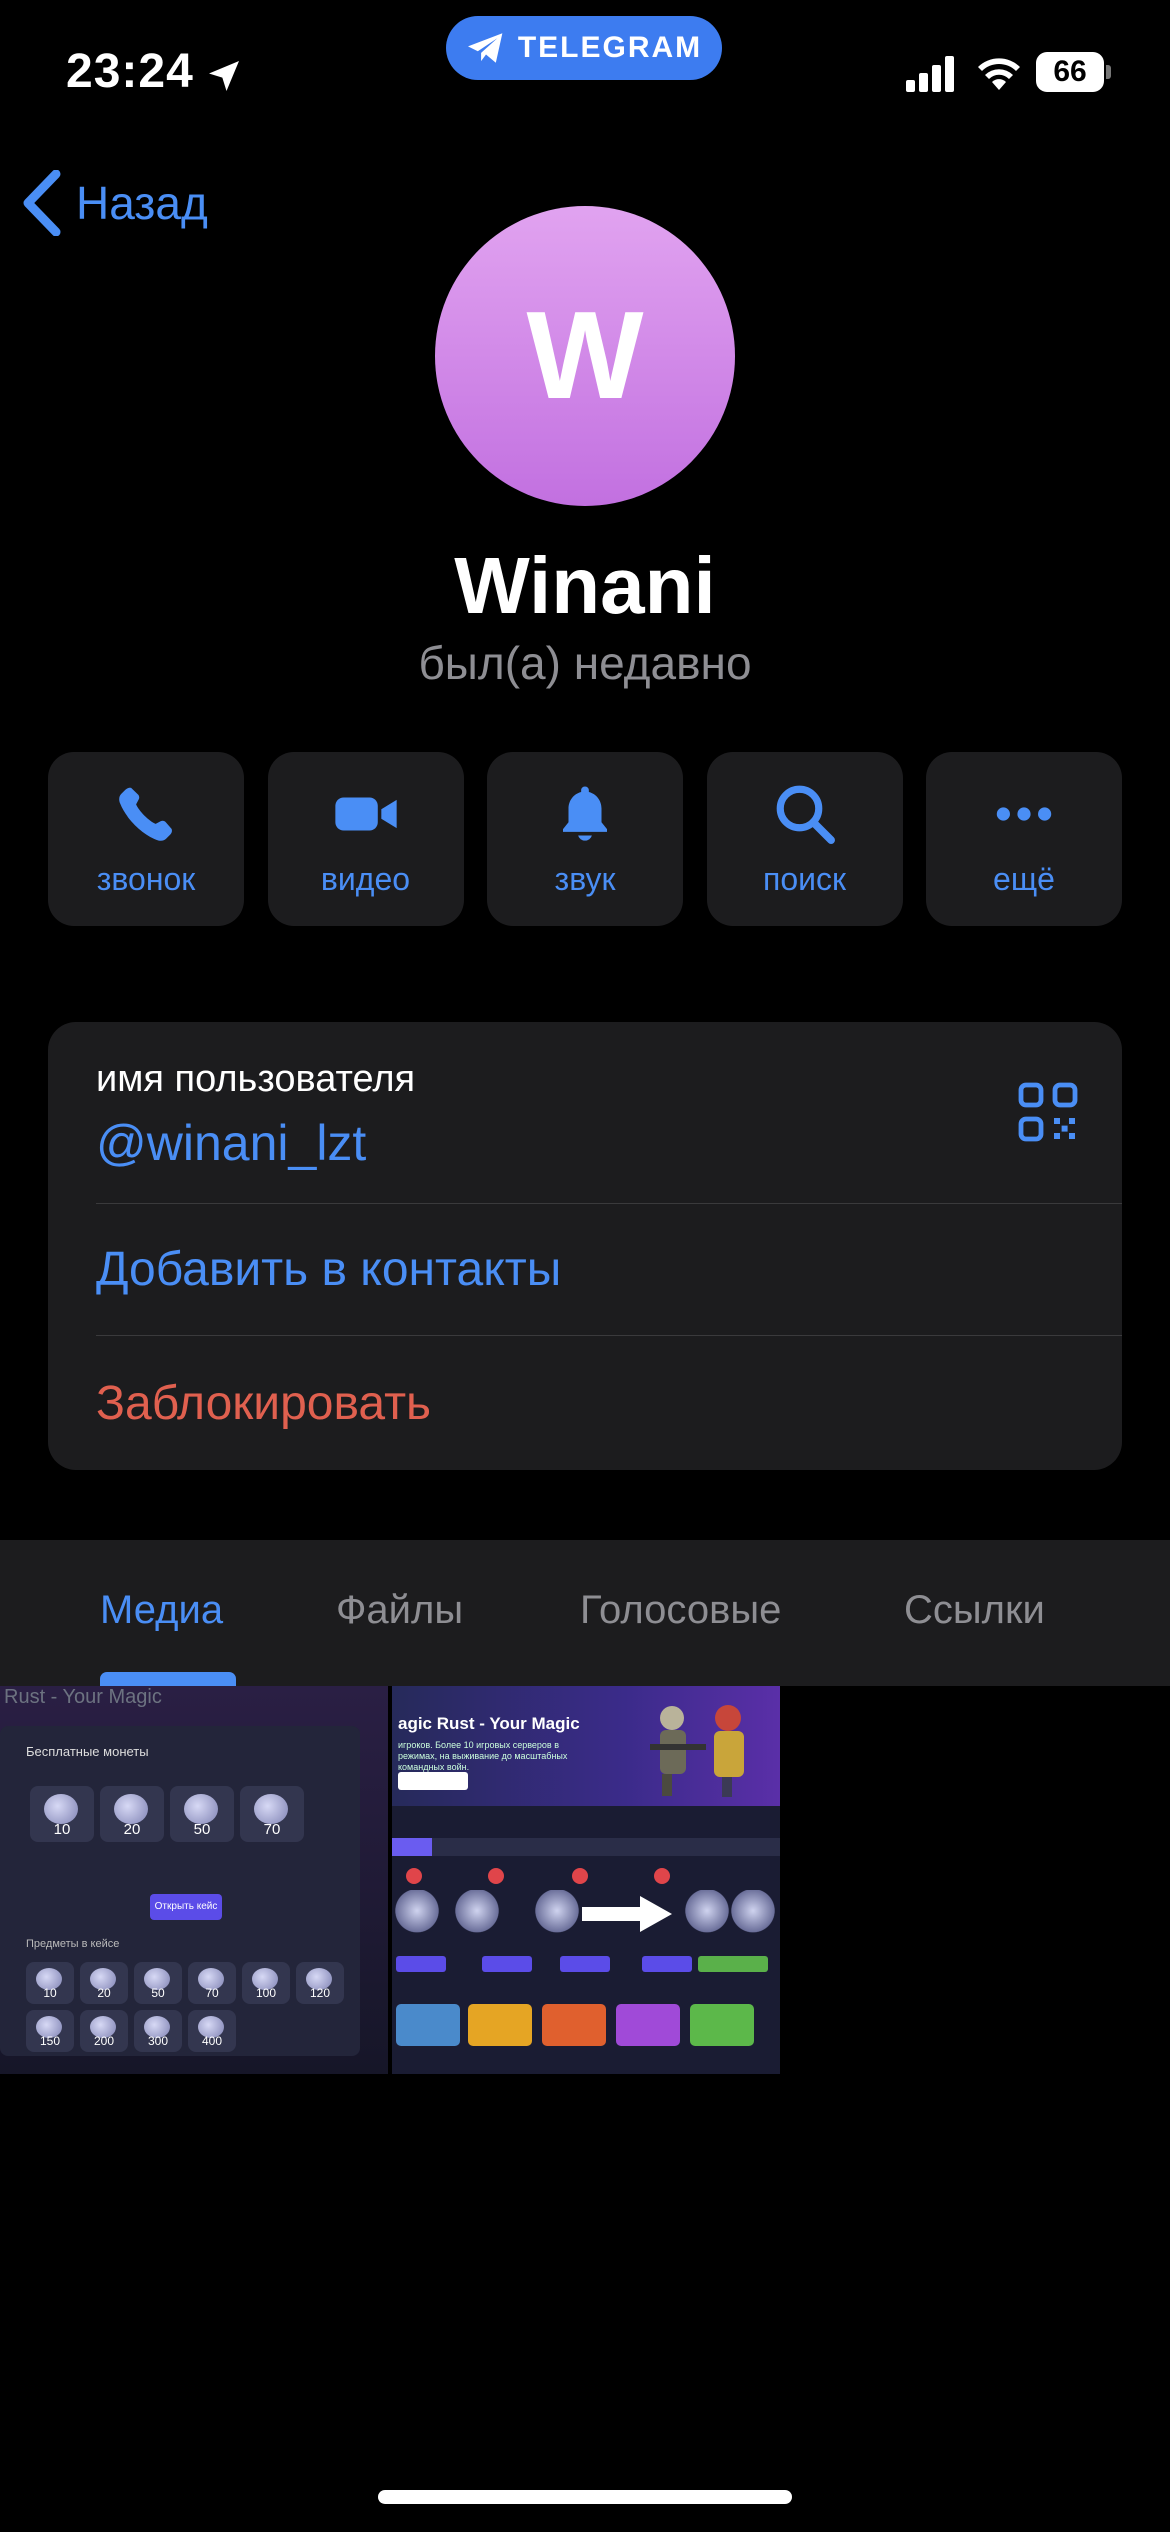 The height and width of the screenshot is (2532, 1170). What do you see at coordinates (1048, 1112) in the screenshot?
I see `qr-code-icon` at bounding box center [1048, 1112].